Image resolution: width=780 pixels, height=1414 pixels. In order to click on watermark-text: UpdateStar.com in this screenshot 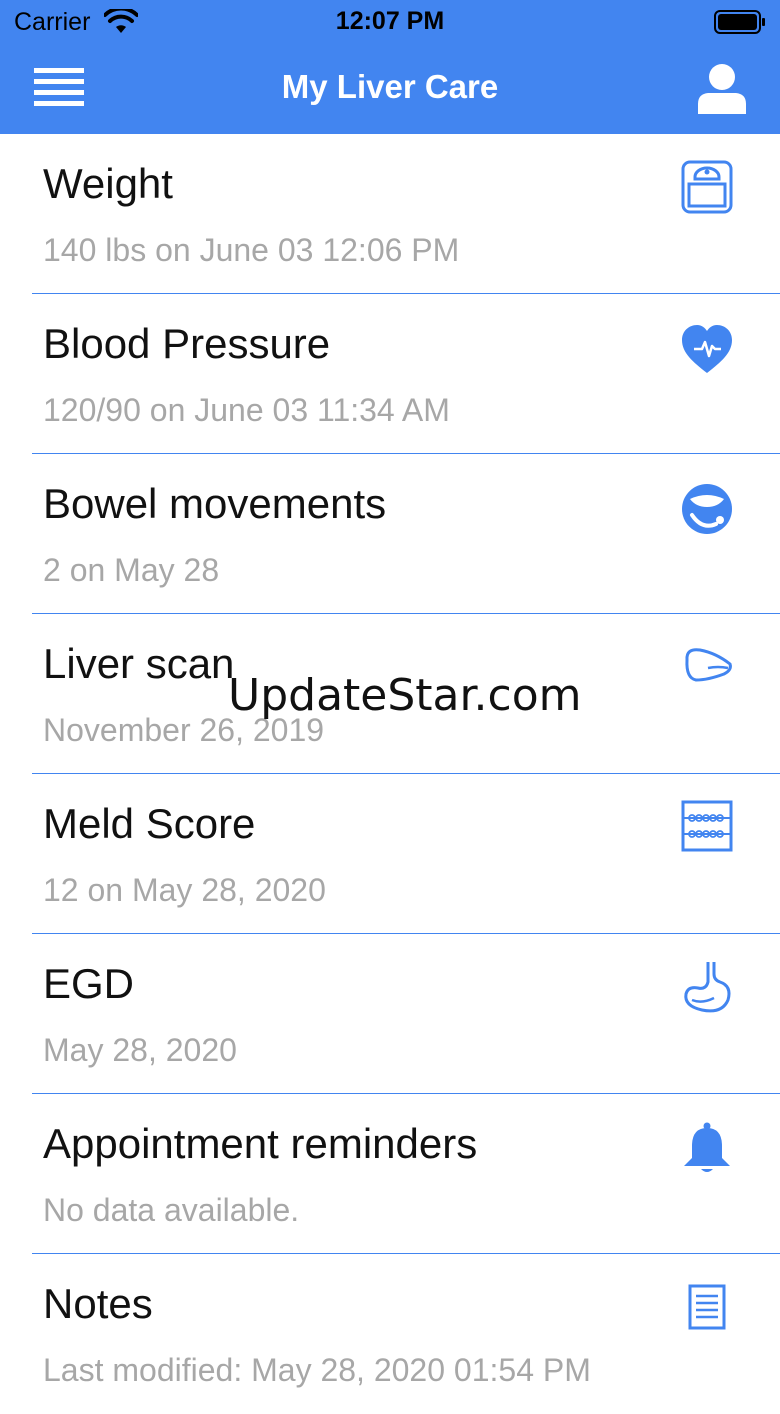, I will do `click(405, 695)`.